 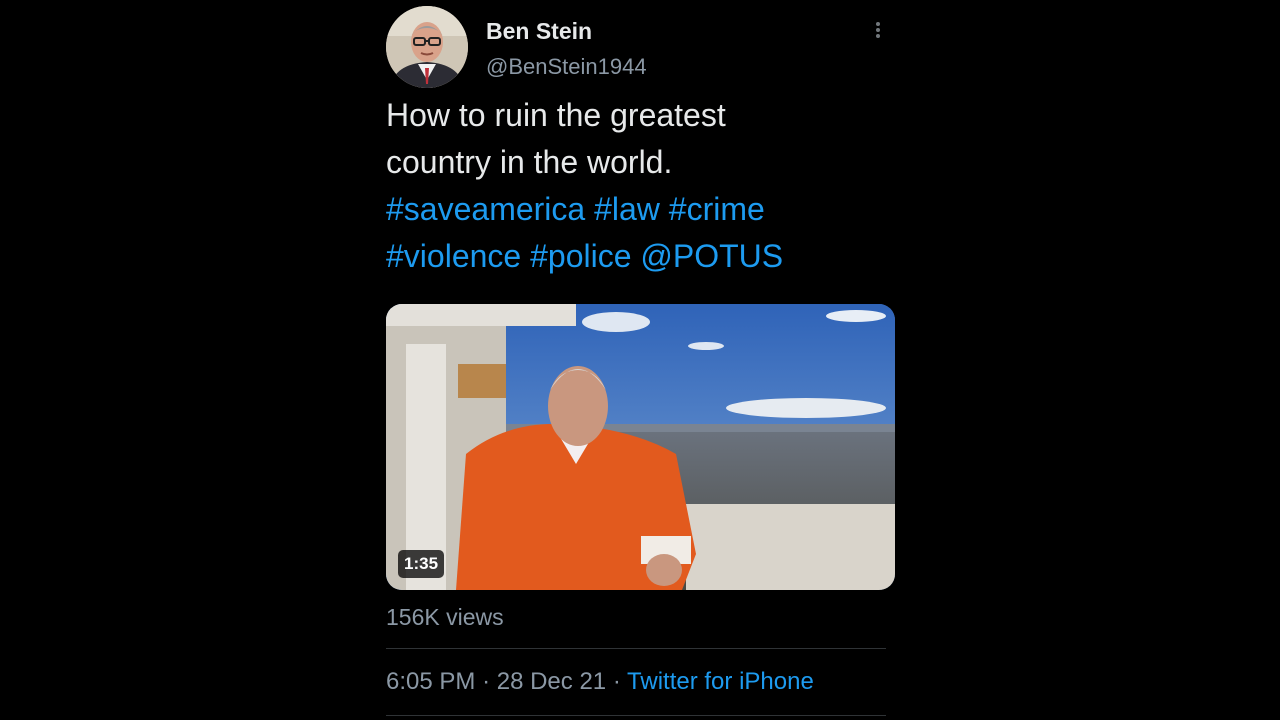 What do you see at coordinates (878, 30) in the screenshot?
I see `more-vertical-icon` at bounding box center [878, 30].